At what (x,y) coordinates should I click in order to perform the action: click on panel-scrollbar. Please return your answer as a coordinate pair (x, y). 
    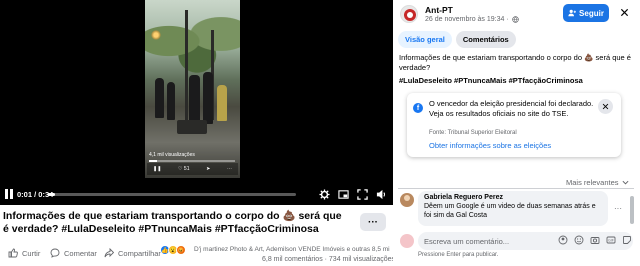
    Looking at the image, I should click on (632, 210).